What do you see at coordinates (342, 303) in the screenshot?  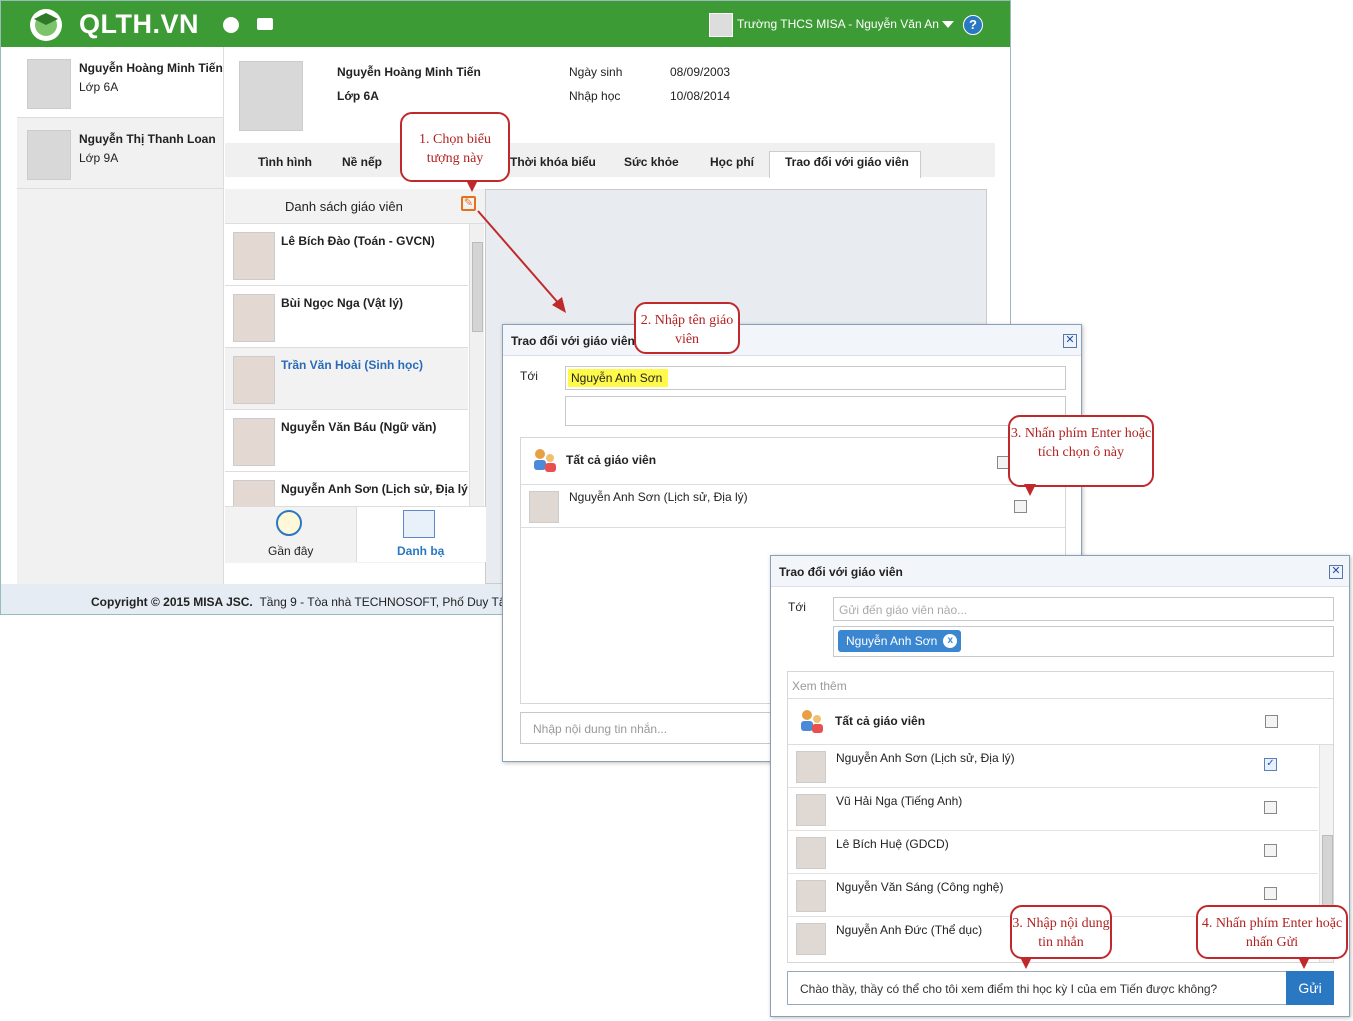 I see `teacher-name: Bùi Ngọc Nga (Vật lý)` at bounding box center [342, 303].